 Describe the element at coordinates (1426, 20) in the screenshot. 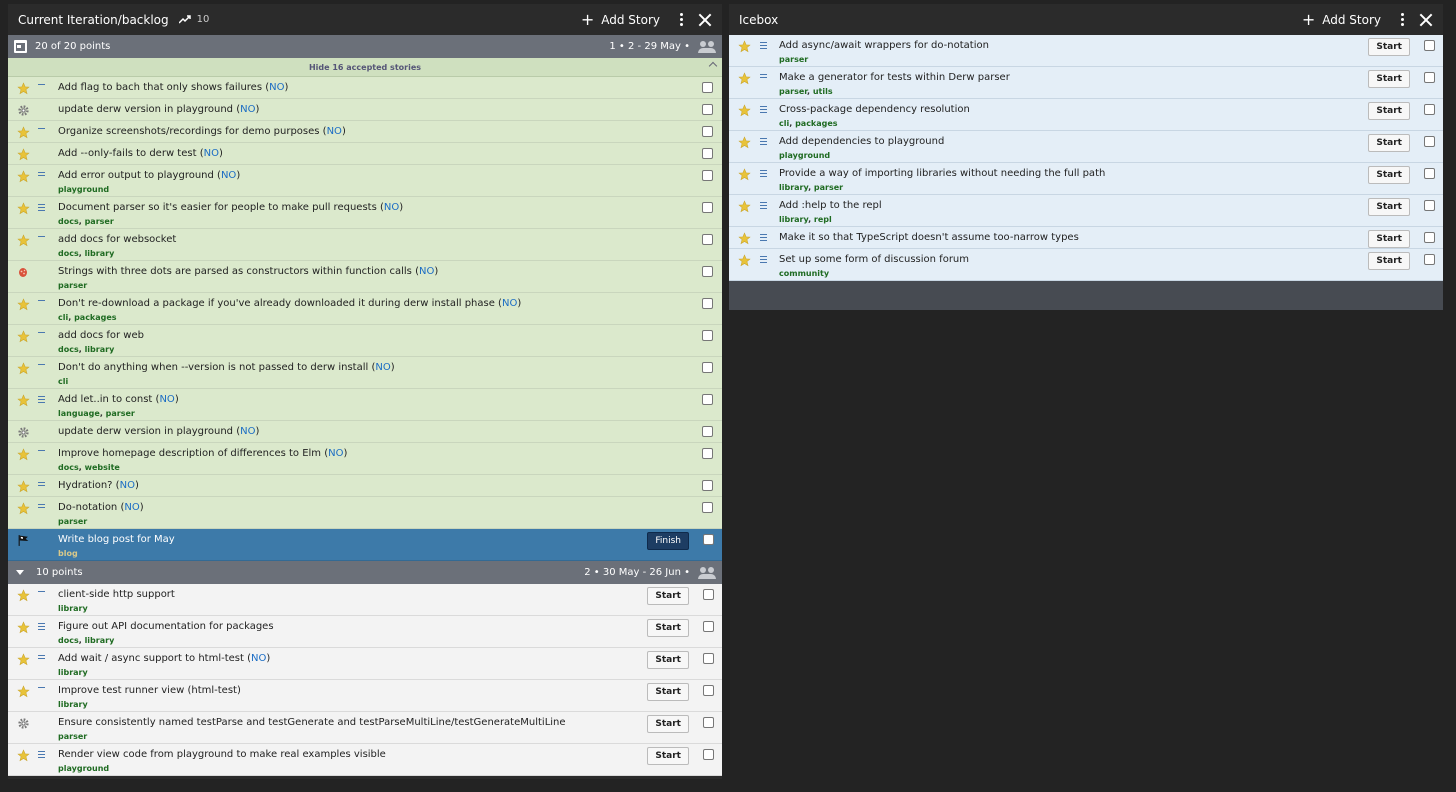

I see `close-icon` at that location.